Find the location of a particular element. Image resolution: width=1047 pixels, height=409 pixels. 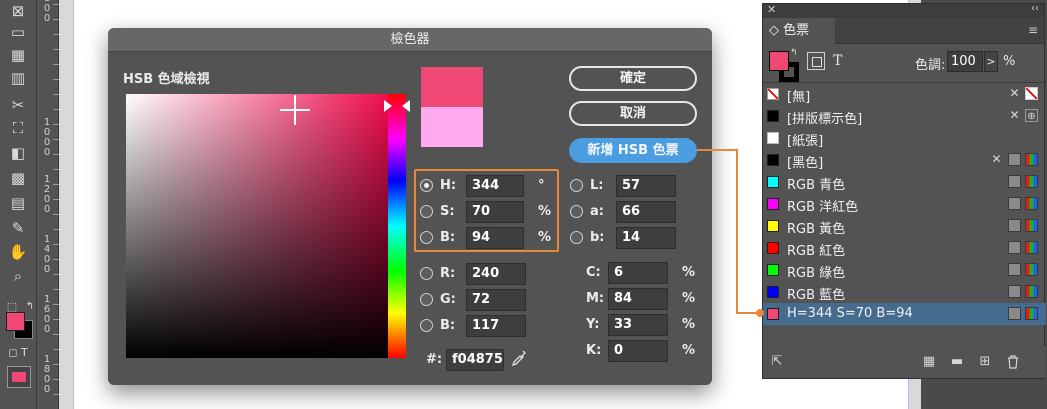

rgb-b-input: 117 is located at coordinates (496, 326).